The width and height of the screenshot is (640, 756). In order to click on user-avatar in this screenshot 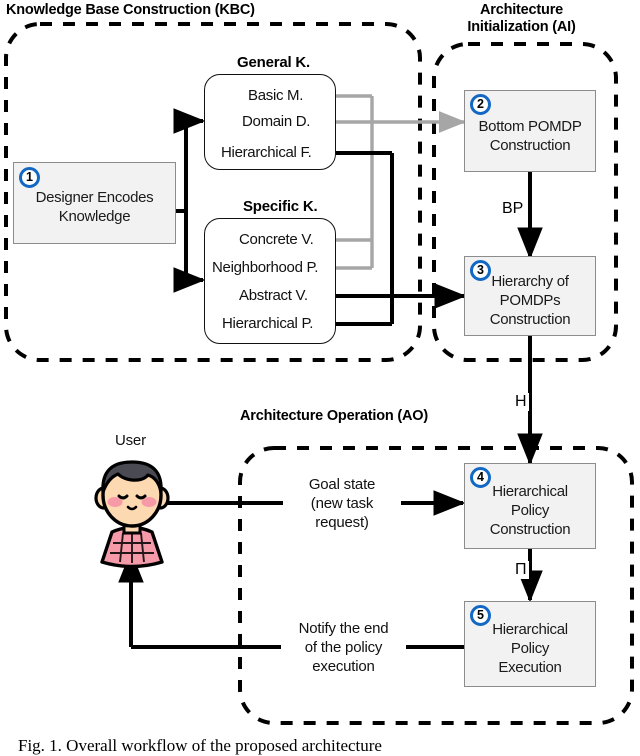, I will do `click(132, 514)`.